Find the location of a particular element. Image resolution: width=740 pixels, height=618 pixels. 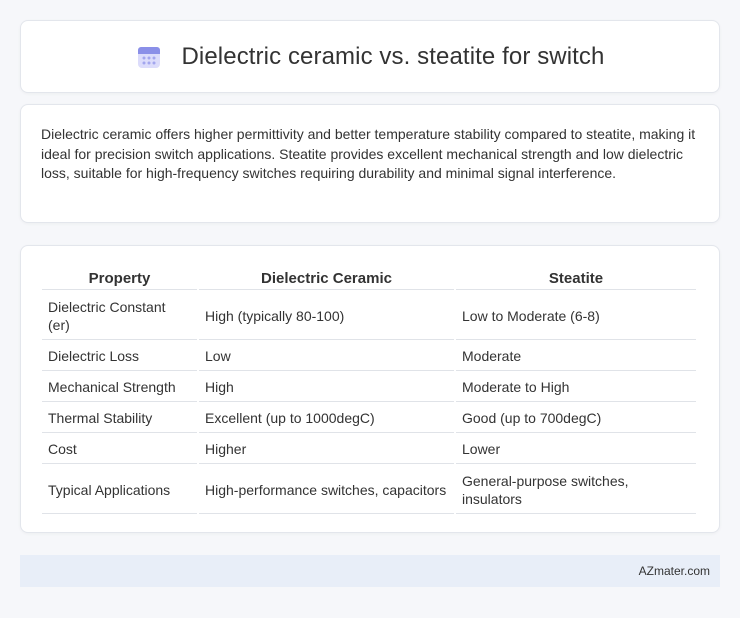

table-row: Dielectric Loss Low Moderate is located at coordinates (369, 356).